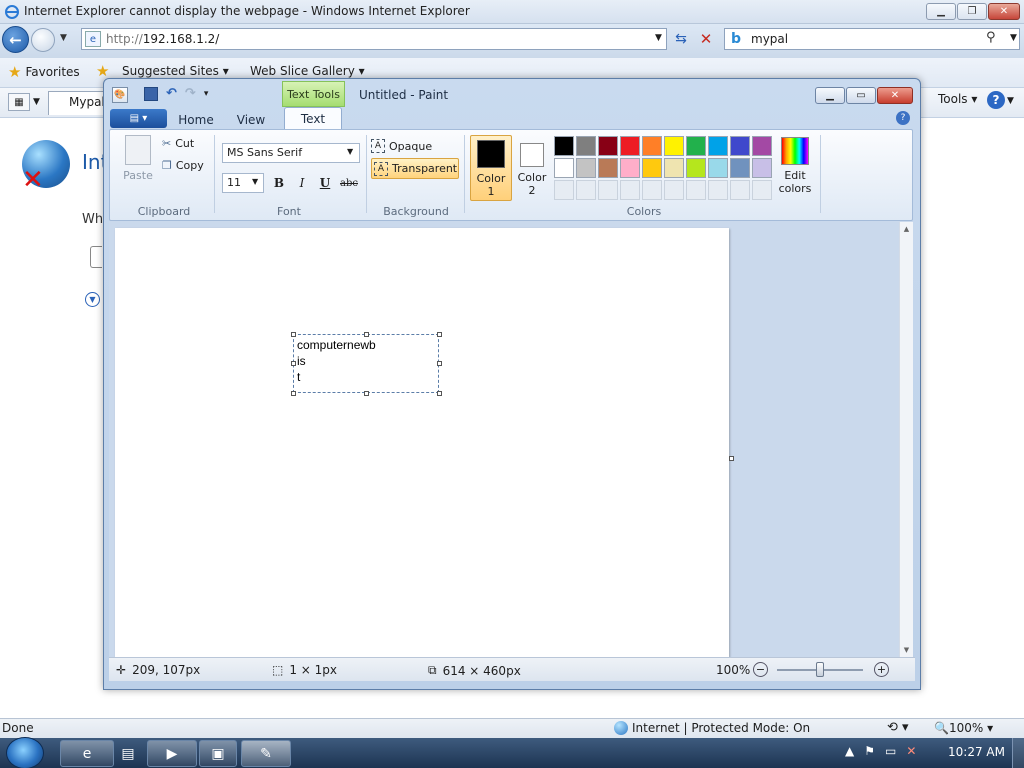 Image resolution: width=1024 pixels, height=768 pixels. I want to click on save-icon, so click(151, 93).